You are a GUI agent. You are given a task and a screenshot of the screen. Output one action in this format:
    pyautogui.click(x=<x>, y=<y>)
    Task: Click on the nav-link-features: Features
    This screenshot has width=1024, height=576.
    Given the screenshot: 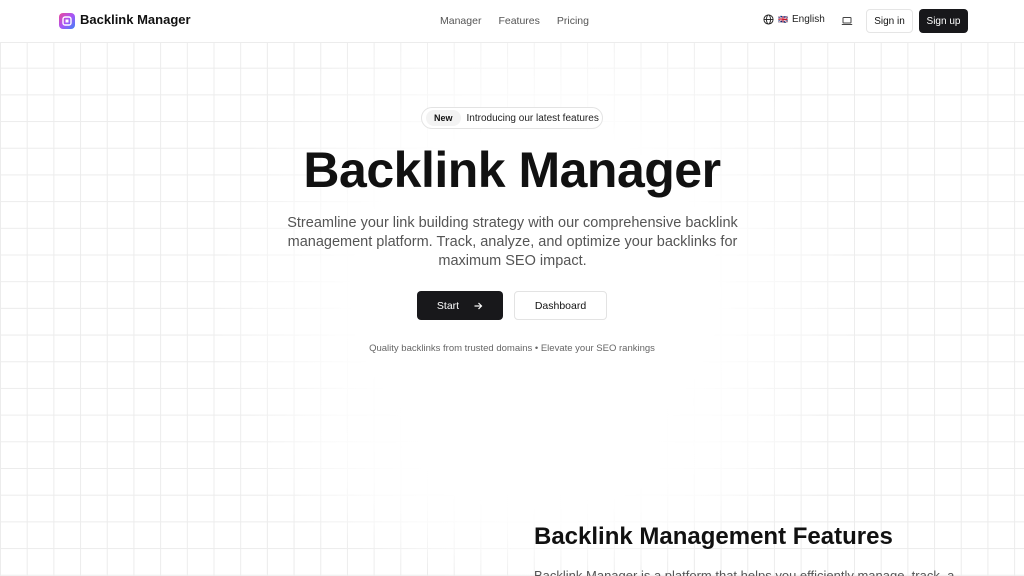 What is the action you would take?
    pyautogui.click(x=518, y=21)
    